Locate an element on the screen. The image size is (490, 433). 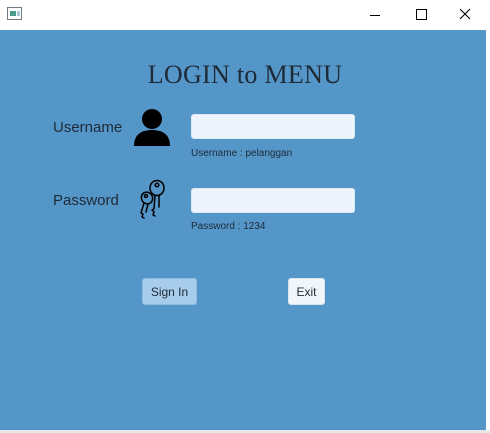
user-icon is located at coordinates (152, 127).